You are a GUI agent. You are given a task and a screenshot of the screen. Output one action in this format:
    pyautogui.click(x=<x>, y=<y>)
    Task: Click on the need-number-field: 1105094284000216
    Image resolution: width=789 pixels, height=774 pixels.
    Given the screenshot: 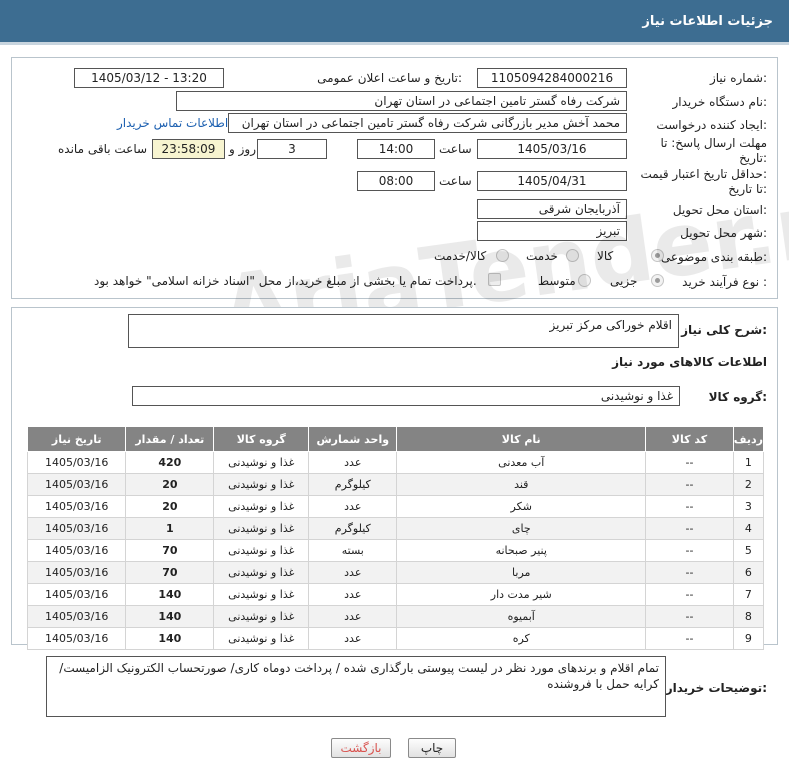 What is the action you would take?
    pyautogui.click(x=552, y=78)
    